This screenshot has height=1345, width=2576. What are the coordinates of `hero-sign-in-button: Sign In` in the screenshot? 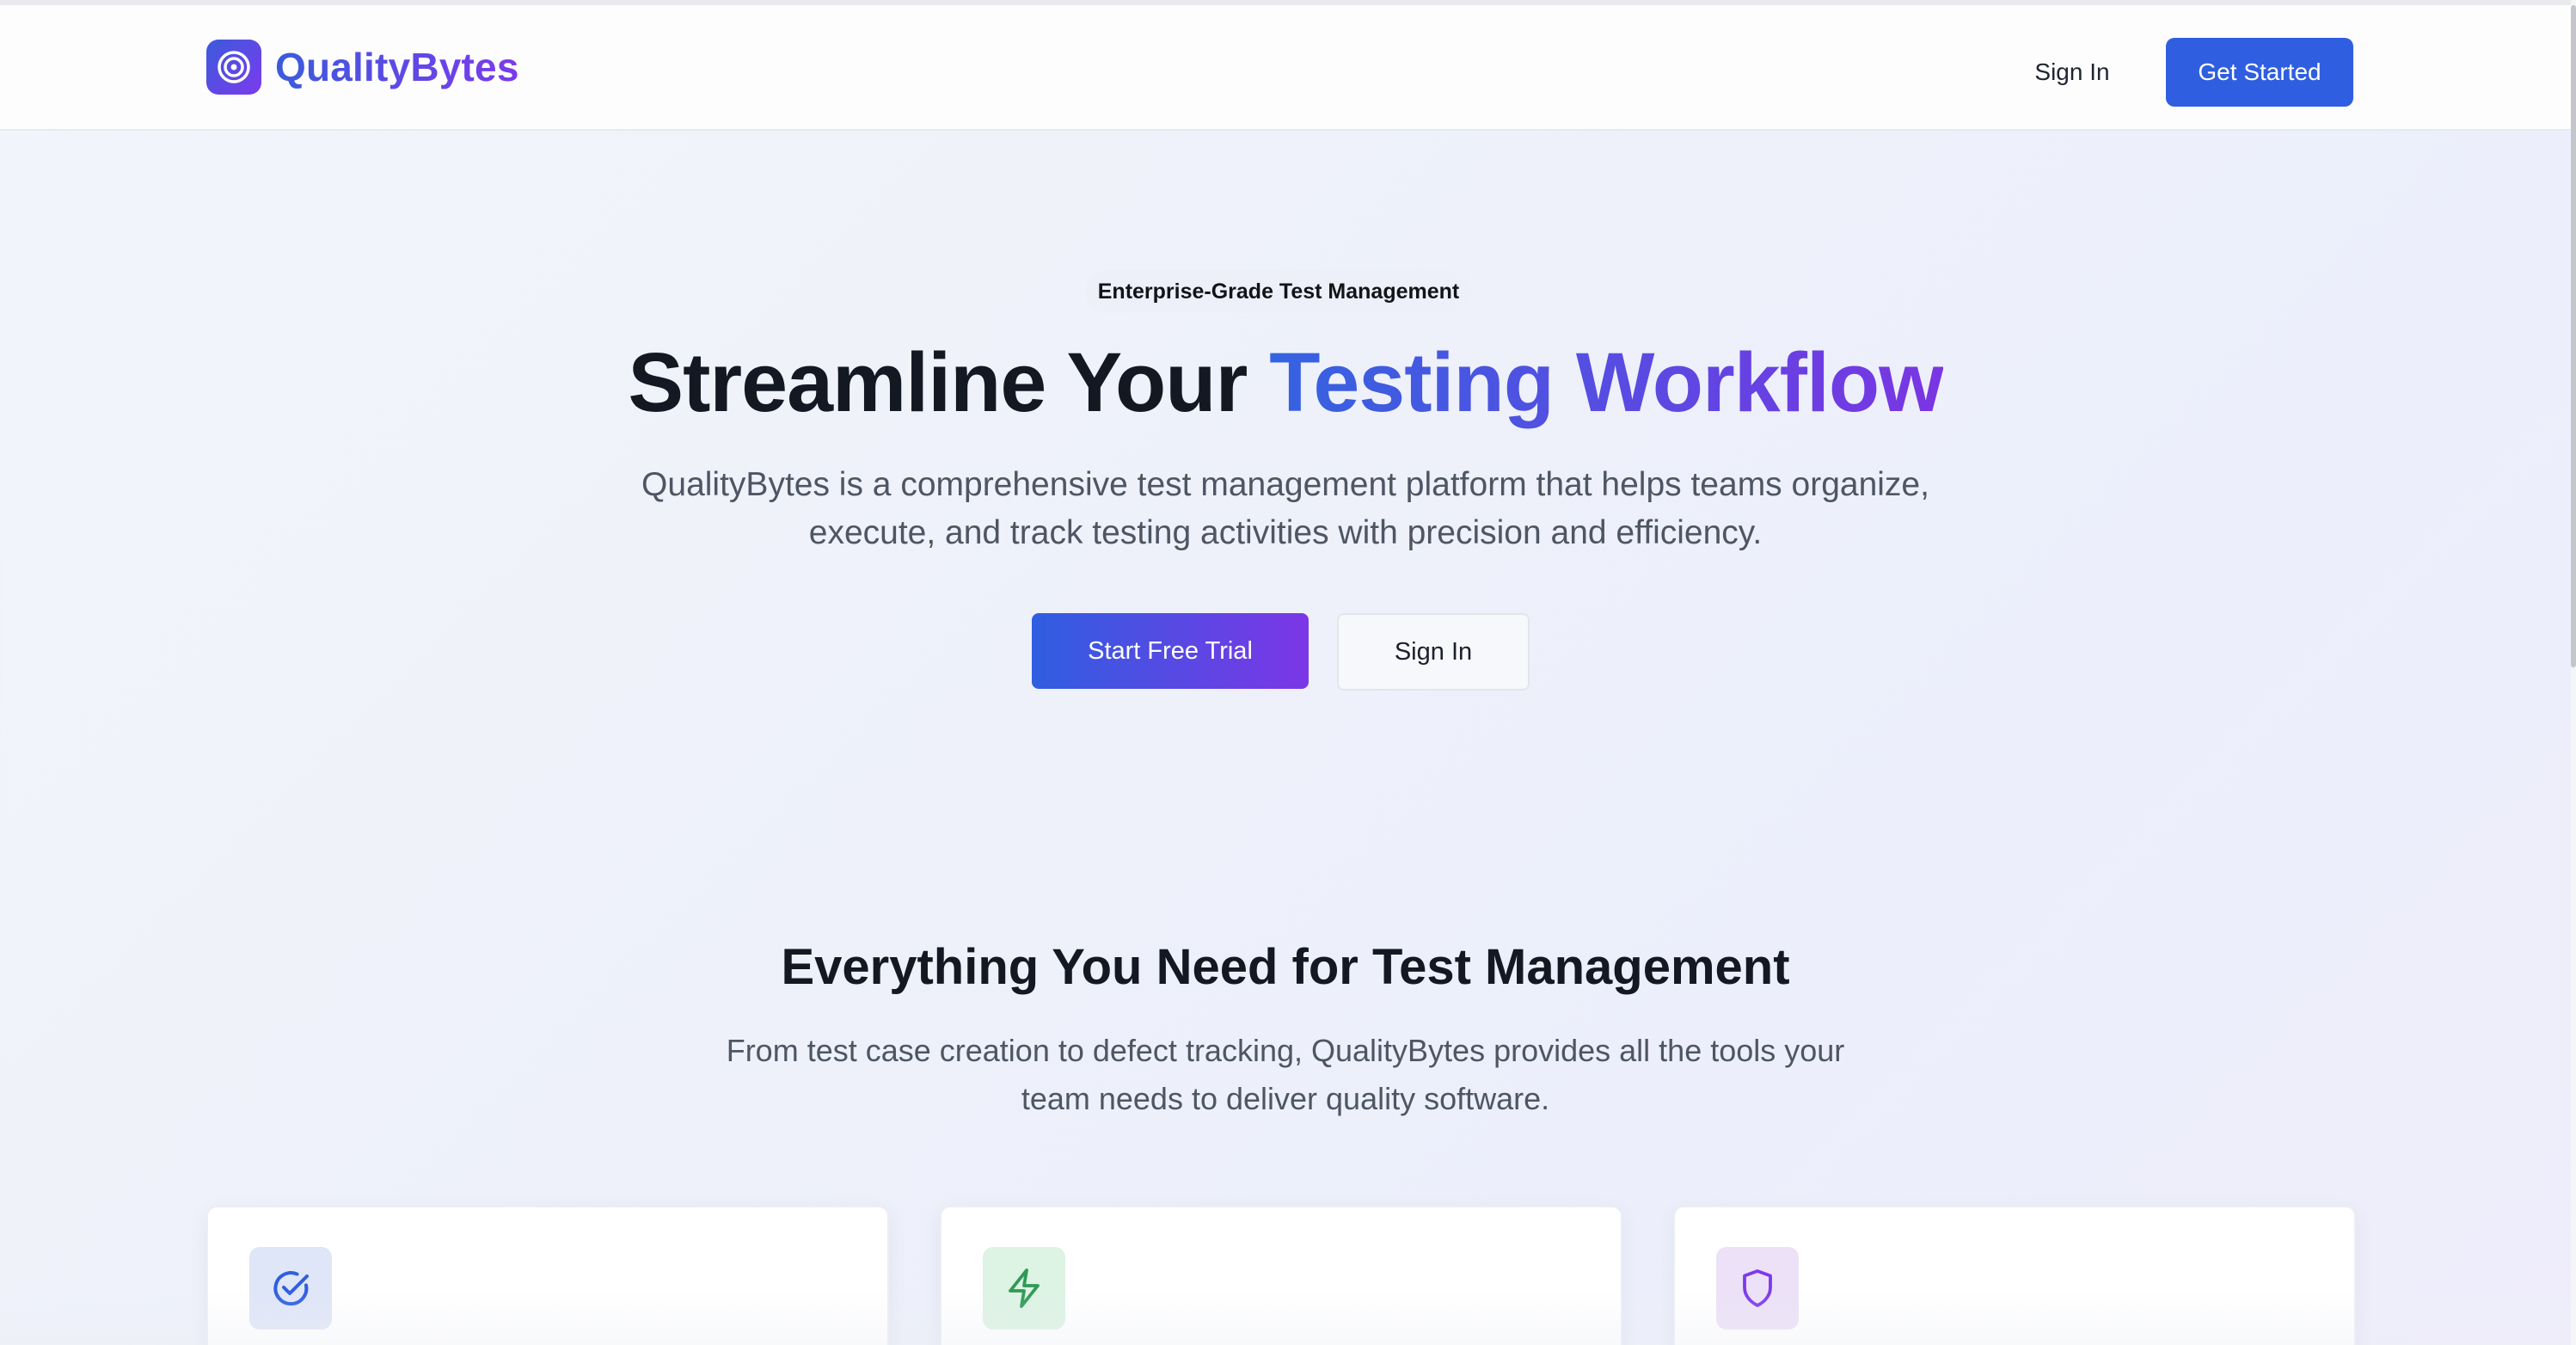 It's located at (1433, 652).